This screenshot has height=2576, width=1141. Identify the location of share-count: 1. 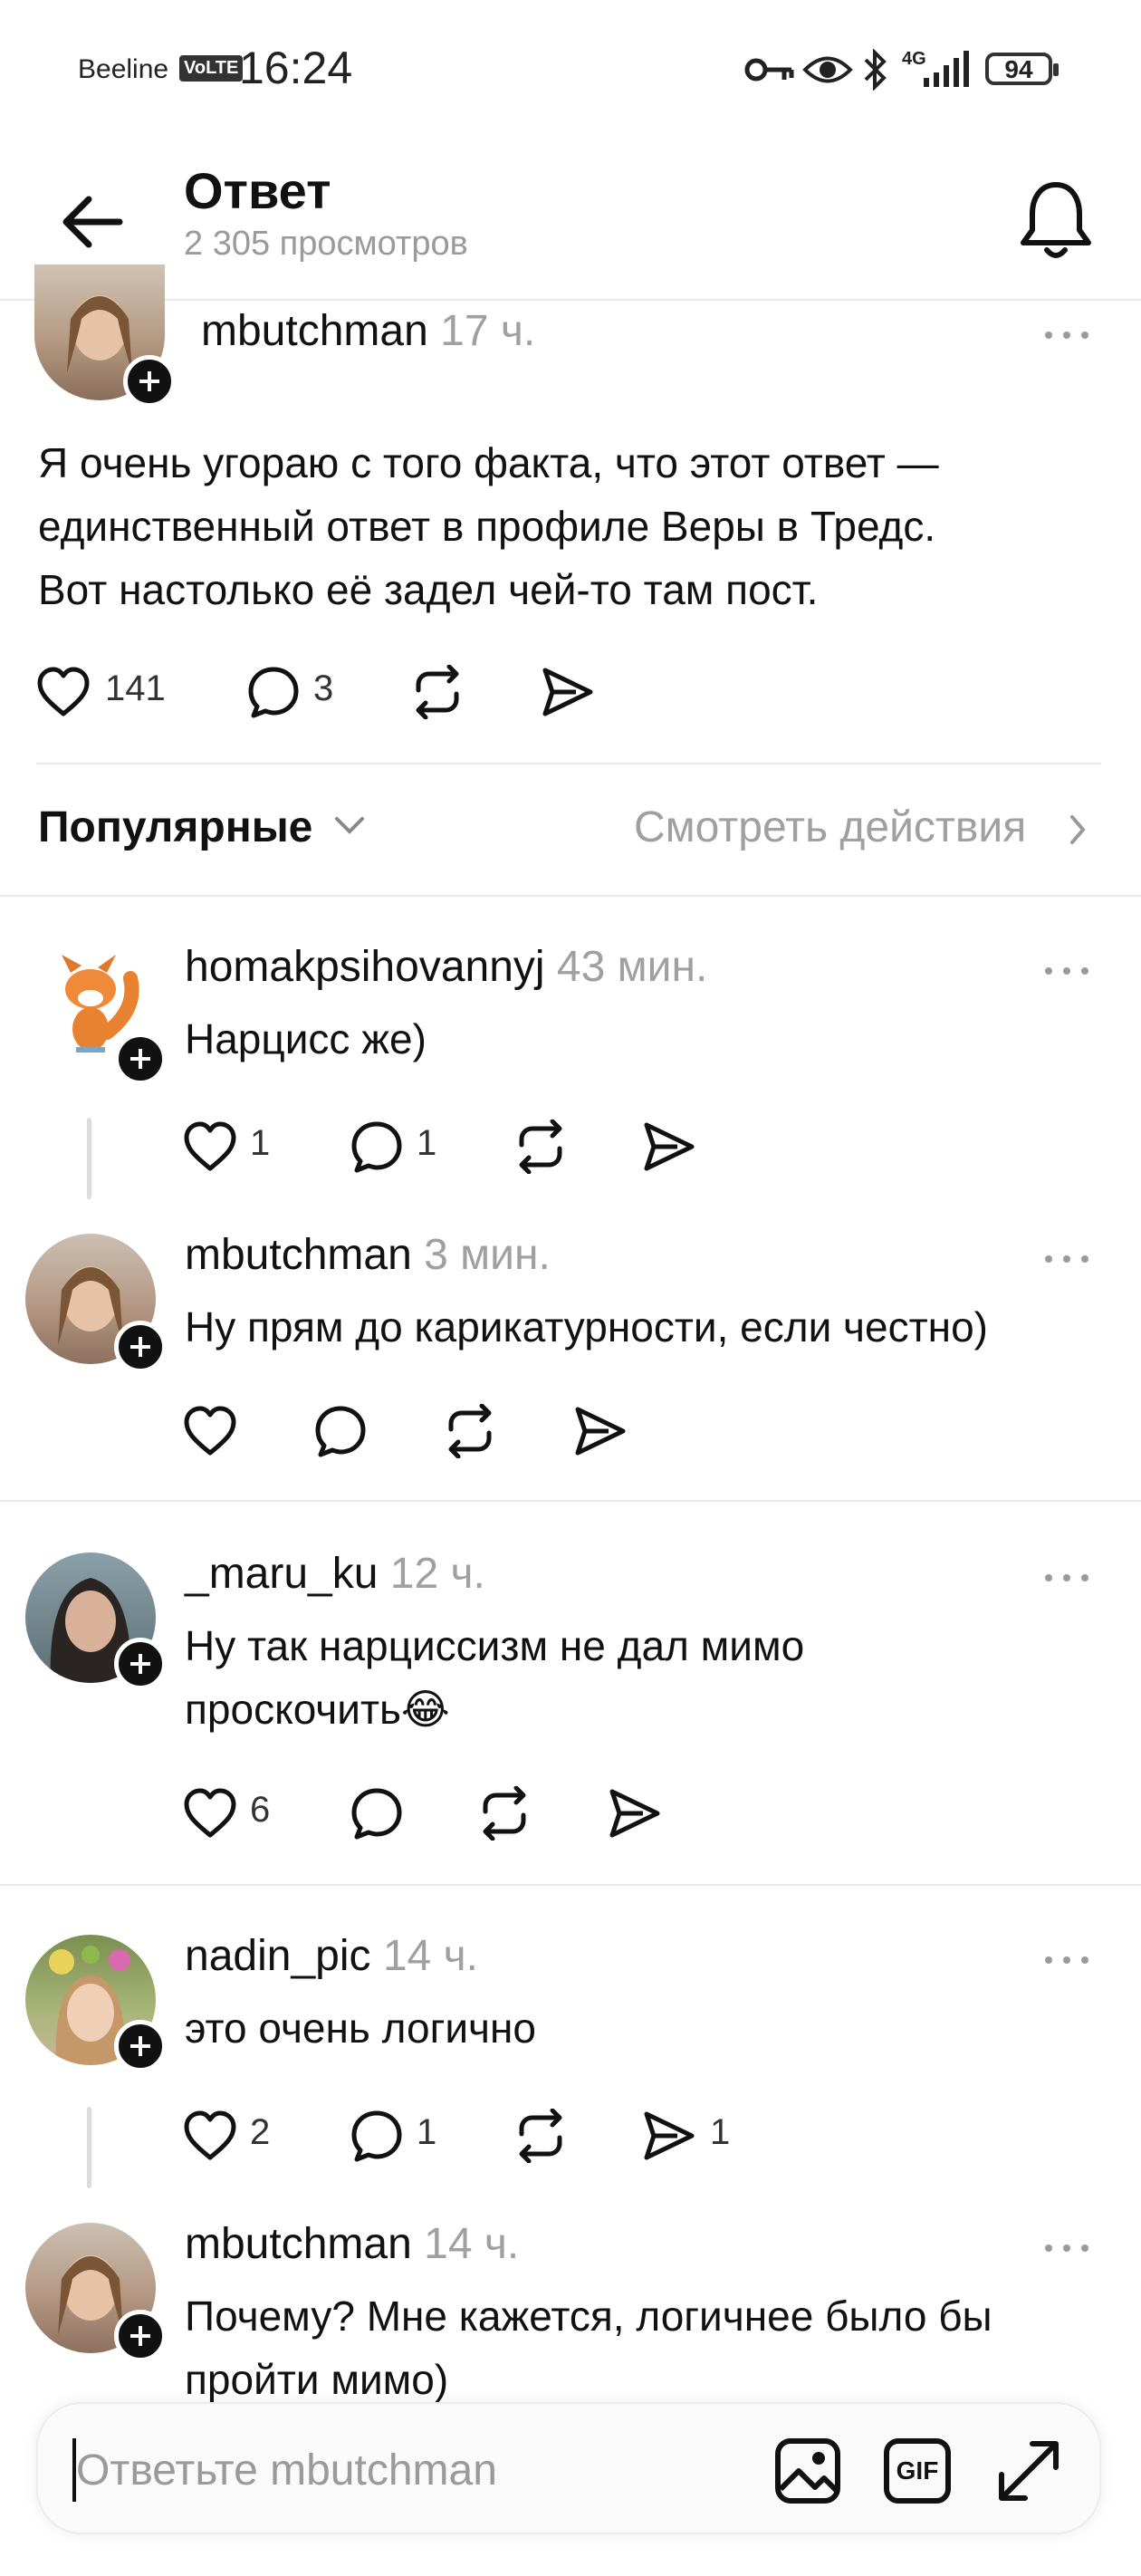
(721, 2132).